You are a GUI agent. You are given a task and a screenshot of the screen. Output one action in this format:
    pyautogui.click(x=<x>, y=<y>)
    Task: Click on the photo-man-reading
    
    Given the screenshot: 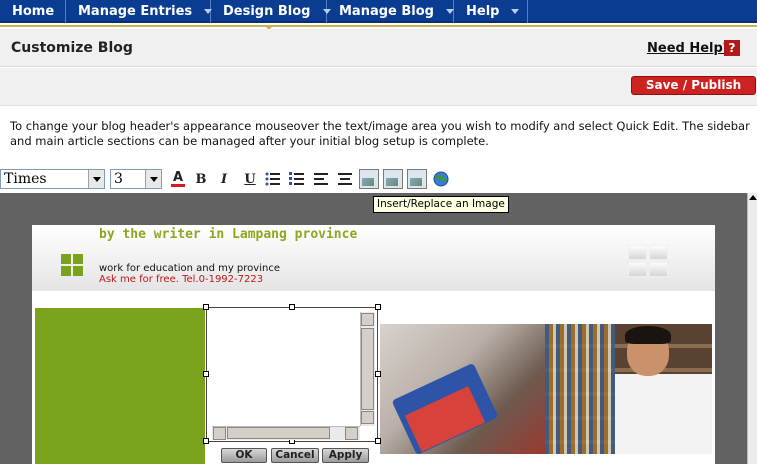 What is the action you would take?
    pyautogui.click(x=628, y=389)
    